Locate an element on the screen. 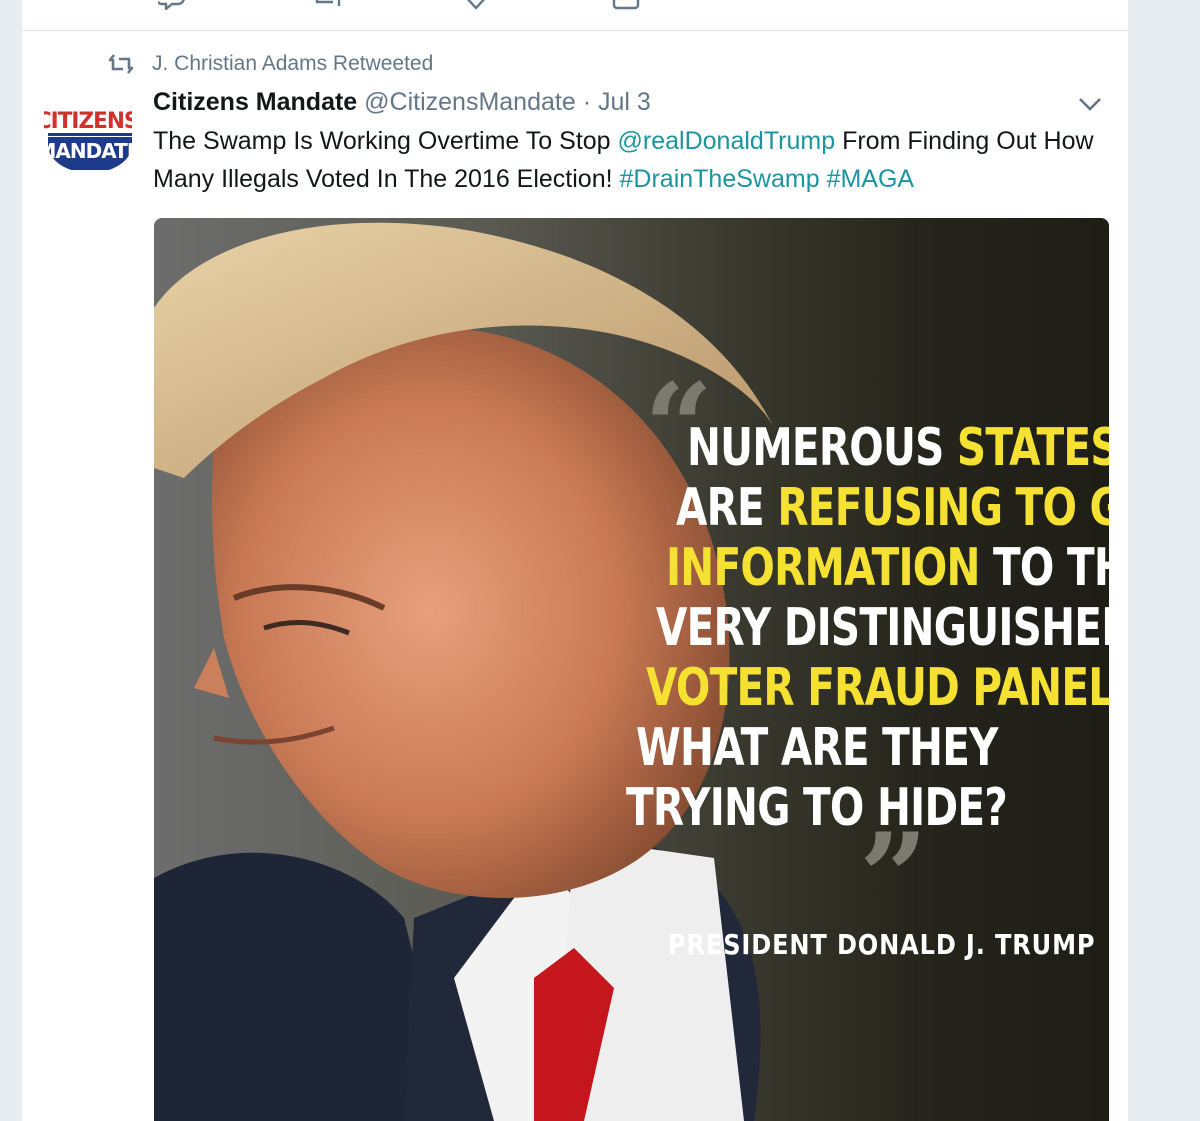 Image resolution: width=1200 pixels, height=1121 pixels. tweet-divider is located at coordinates (575, 30).